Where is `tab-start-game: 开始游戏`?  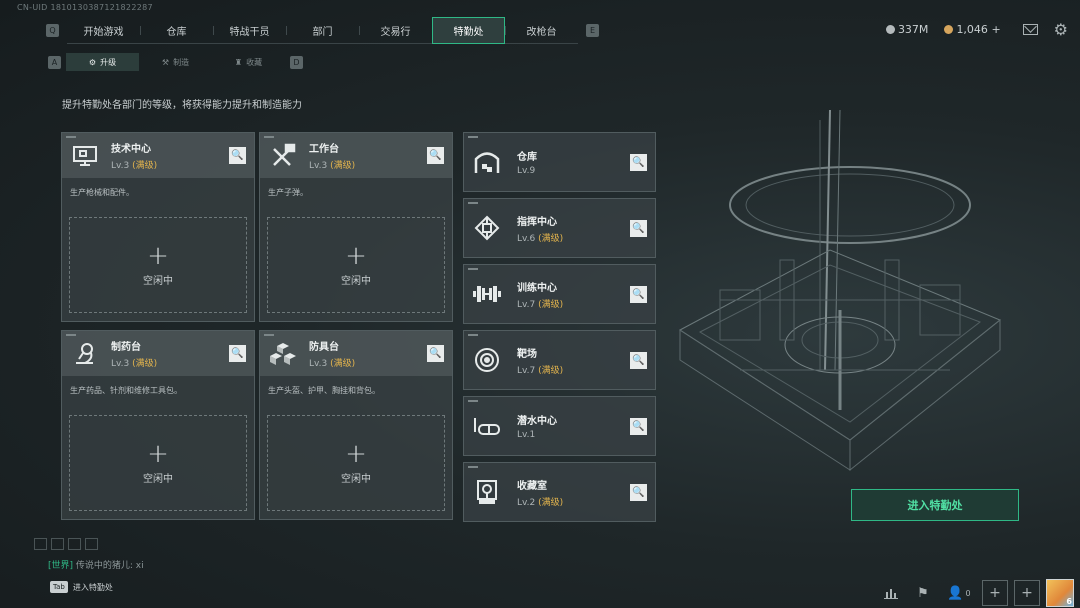
tab-start-game: 开始游戏 is located at coordinates (103, 30).